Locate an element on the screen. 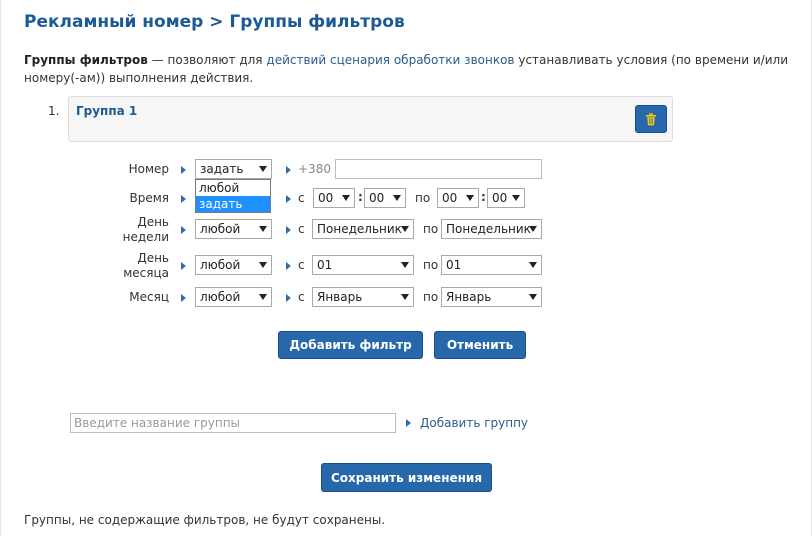  time-to-minute-select: 00 is located at coordinates (506, 198).